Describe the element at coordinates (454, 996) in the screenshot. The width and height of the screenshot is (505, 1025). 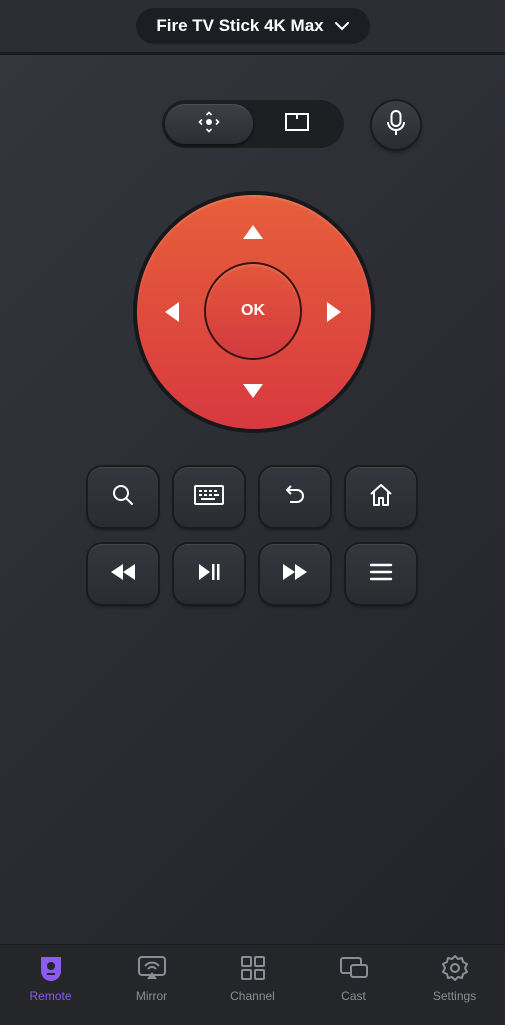
I see `nav-label: Settings` at that location.